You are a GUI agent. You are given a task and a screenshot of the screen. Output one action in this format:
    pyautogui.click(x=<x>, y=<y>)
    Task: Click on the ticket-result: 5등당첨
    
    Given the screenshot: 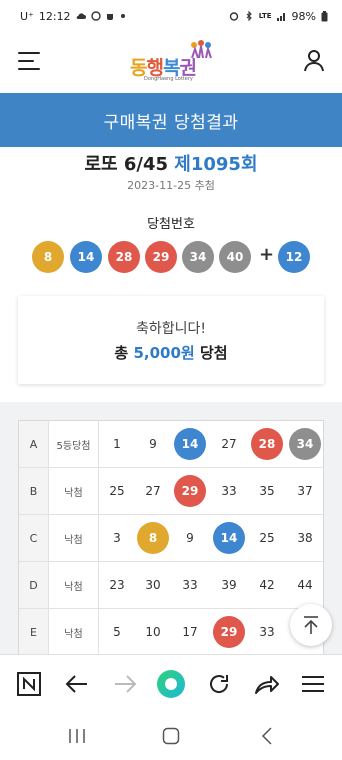 What is the action you would take?
    pyautogui.click(x=74, y=444)
    